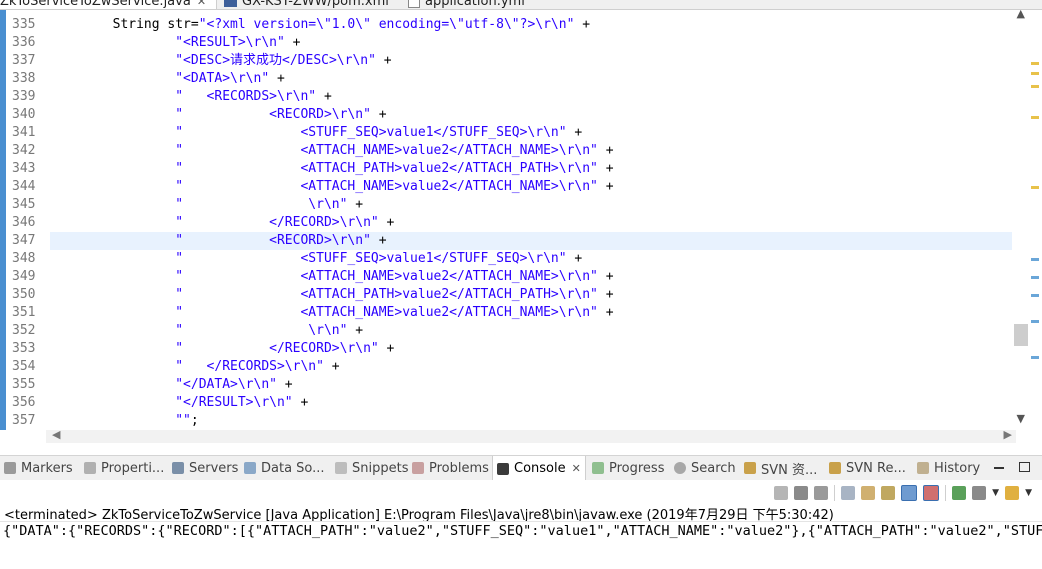  Describe the element at coordinates (1021, 335) in the screenshot. I see `vertical-scroll-thumb` at that location.